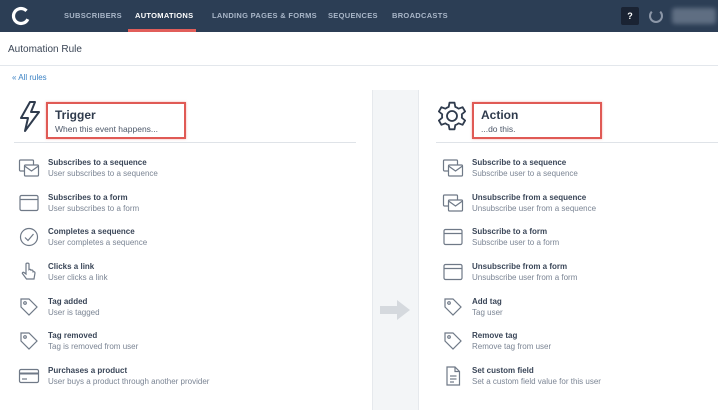  I want to click on item-desc: Remove tag from user, so click(512, 347).